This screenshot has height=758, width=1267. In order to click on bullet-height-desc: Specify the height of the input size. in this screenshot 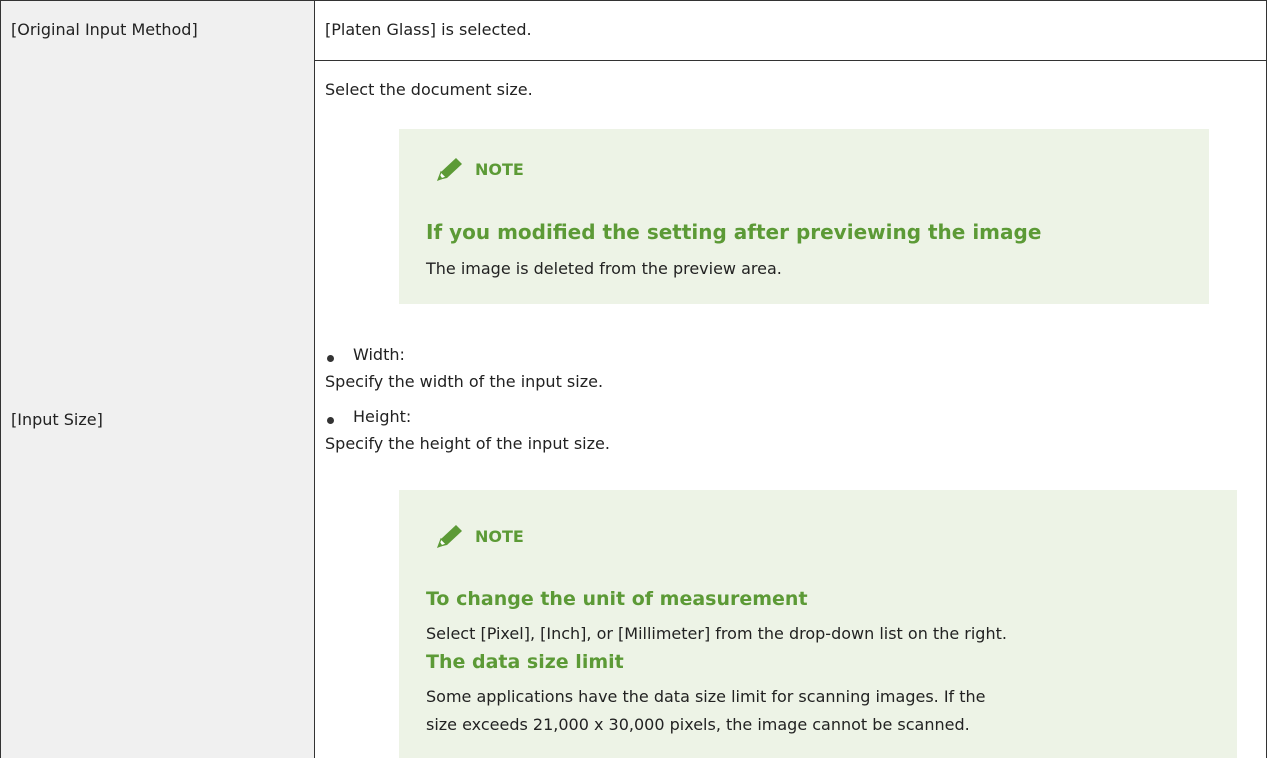, I will do `click(467, 443)`.